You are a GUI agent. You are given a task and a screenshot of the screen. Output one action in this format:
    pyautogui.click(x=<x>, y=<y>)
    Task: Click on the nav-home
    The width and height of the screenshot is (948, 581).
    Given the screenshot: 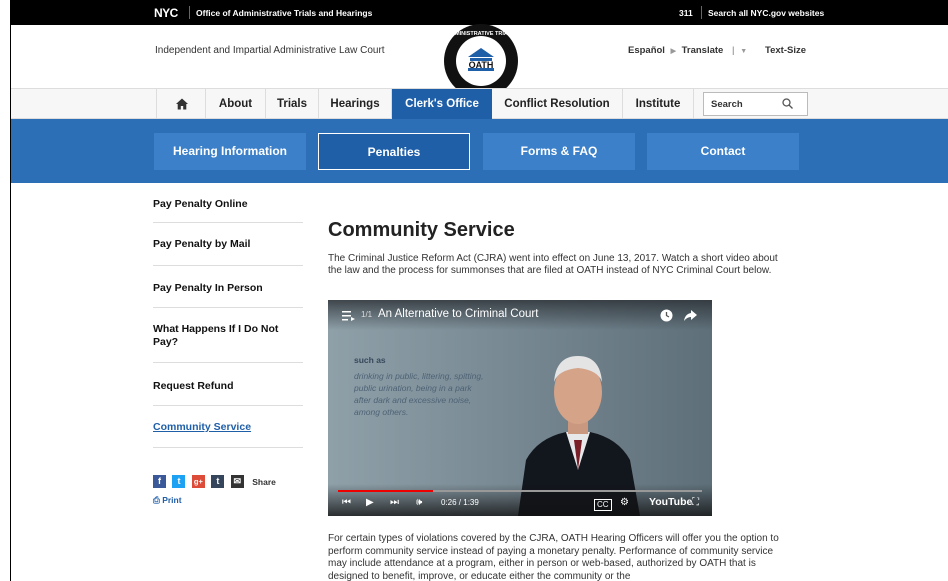 What is the action you would take?
    pyautogui.click(x=181, y=104)
    